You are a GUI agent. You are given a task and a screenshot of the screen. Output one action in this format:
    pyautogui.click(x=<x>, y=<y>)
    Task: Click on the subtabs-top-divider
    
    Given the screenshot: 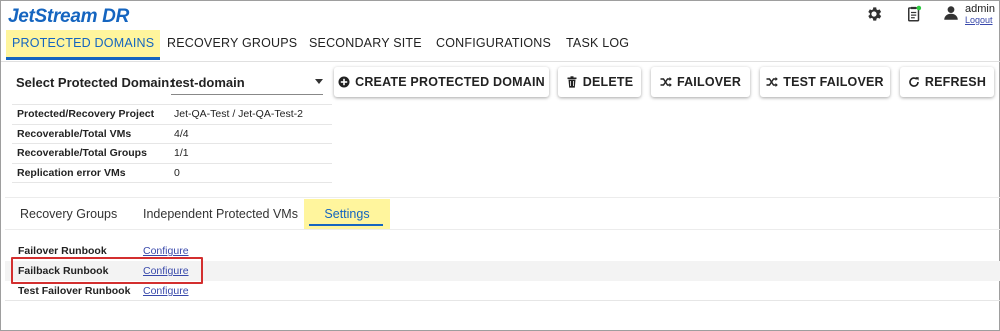 What is the action you would take?
    pyautogui.click(x=502, y=197)
    